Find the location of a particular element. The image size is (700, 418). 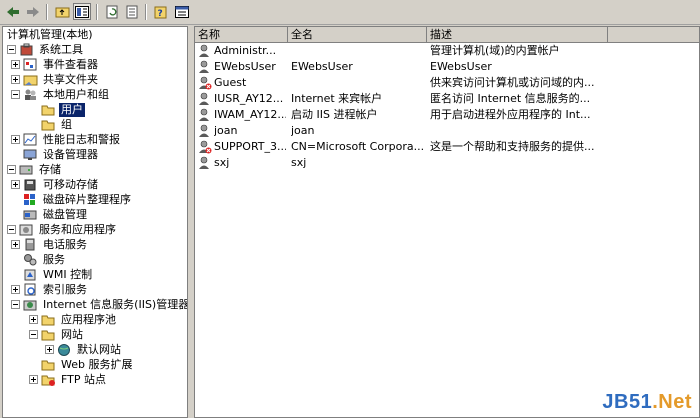

cell-fullname: Internet 来宾帐户 is located at coordinates (337, 98).